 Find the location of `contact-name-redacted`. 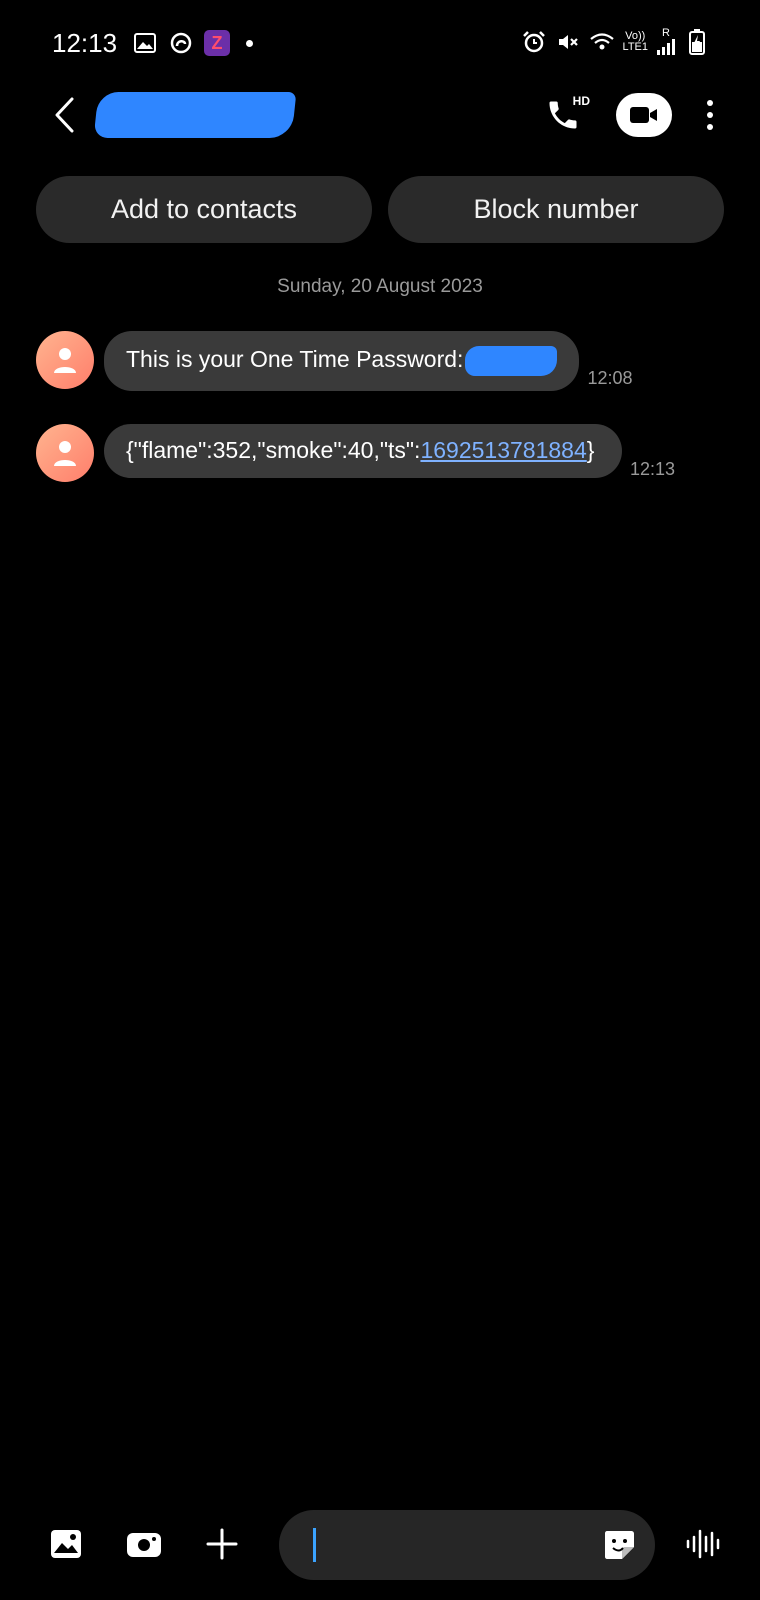

contact-name-redacted is located at coordinates (195, 115).